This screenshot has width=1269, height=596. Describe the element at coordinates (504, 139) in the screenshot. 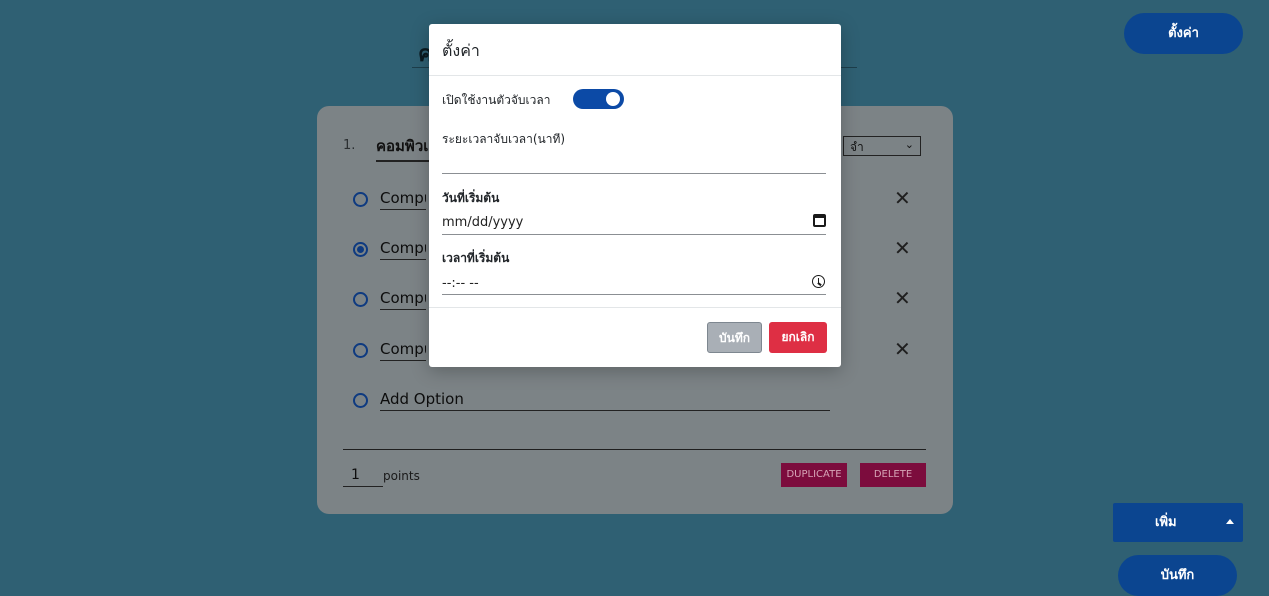

I see `duration-label: ระยะเวลาจับเวลา(นาที)` at that location.